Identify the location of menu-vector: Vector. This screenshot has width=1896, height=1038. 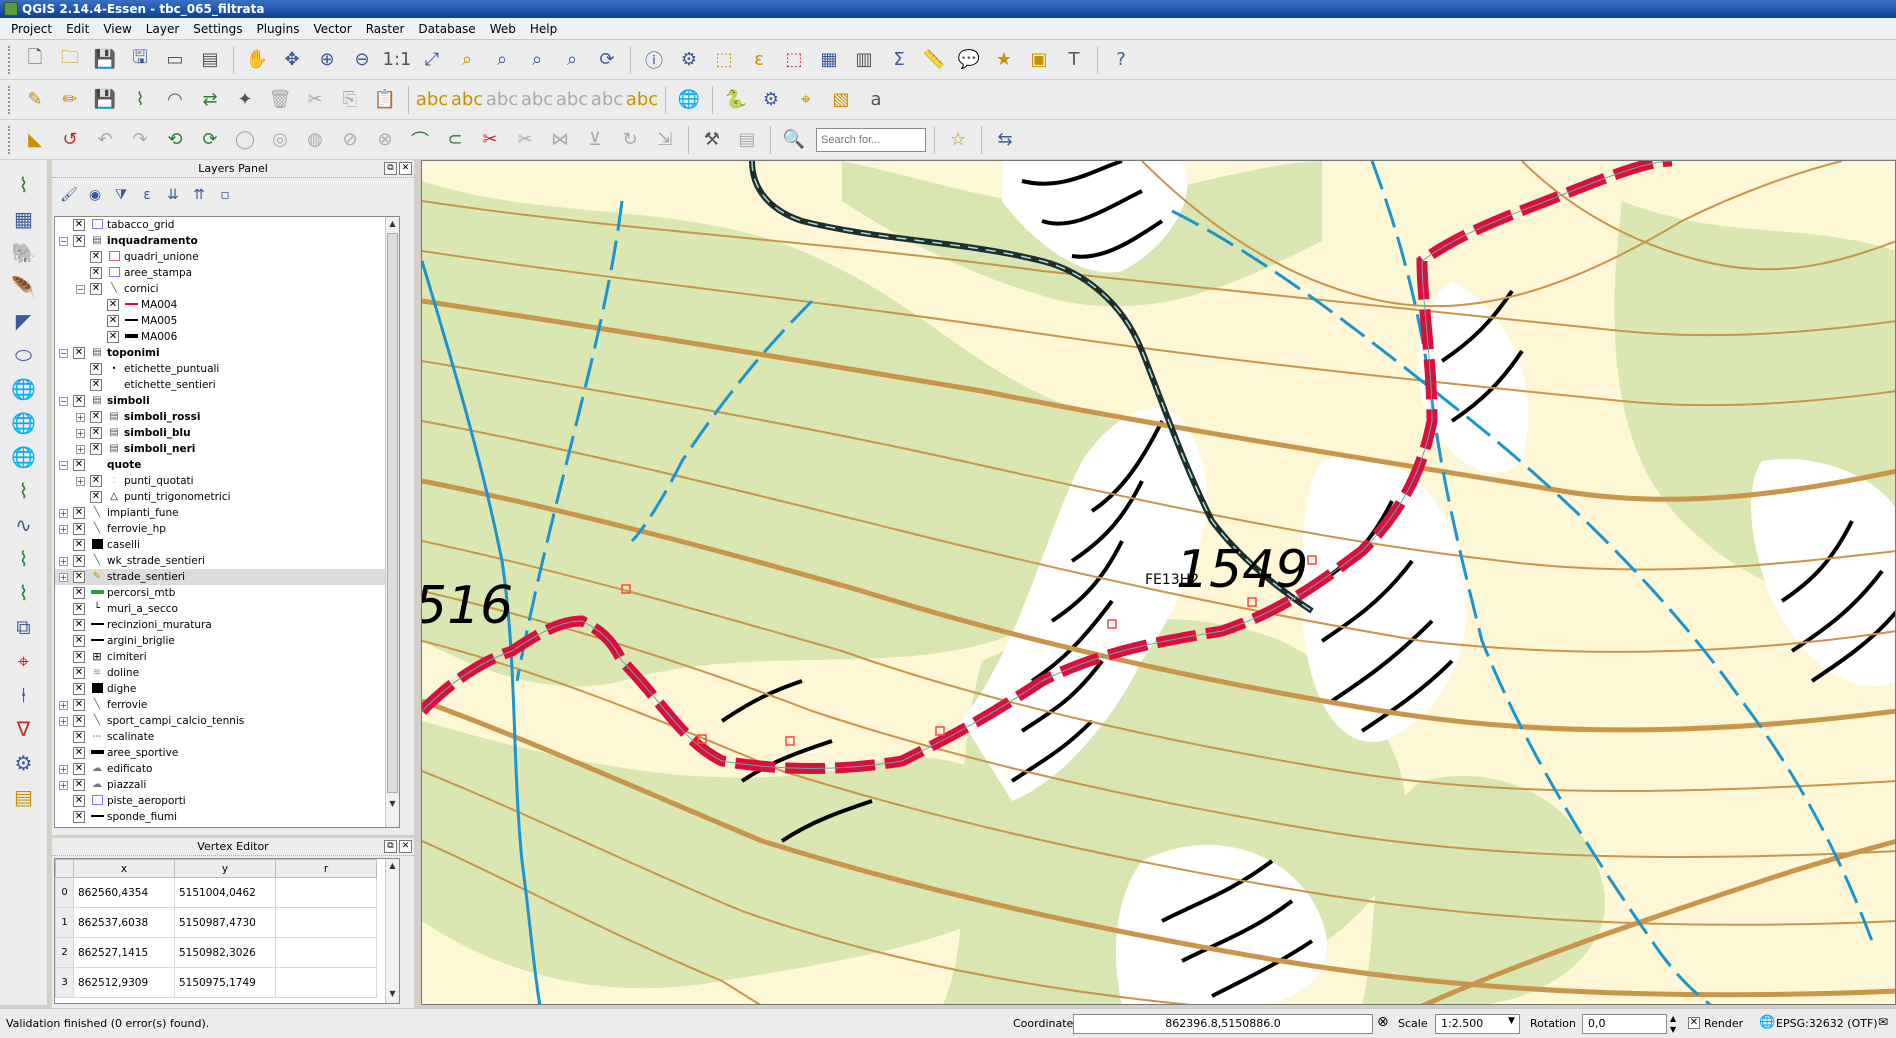
(332, 29).